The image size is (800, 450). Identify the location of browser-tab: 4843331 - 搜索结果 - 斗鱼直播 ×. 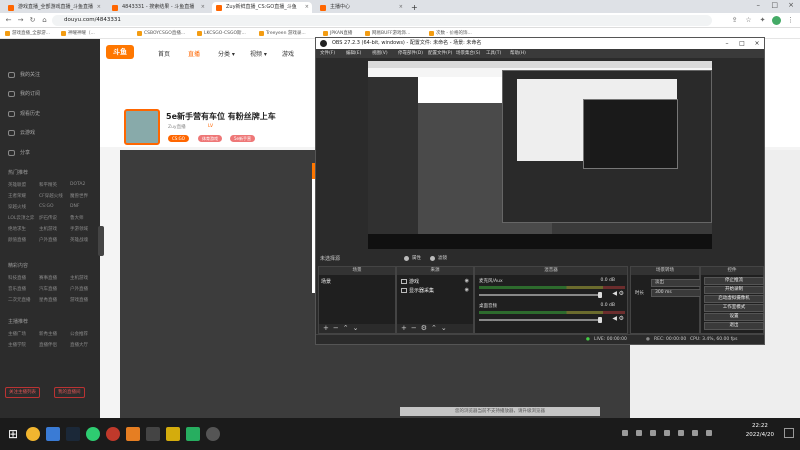
(158, 7).